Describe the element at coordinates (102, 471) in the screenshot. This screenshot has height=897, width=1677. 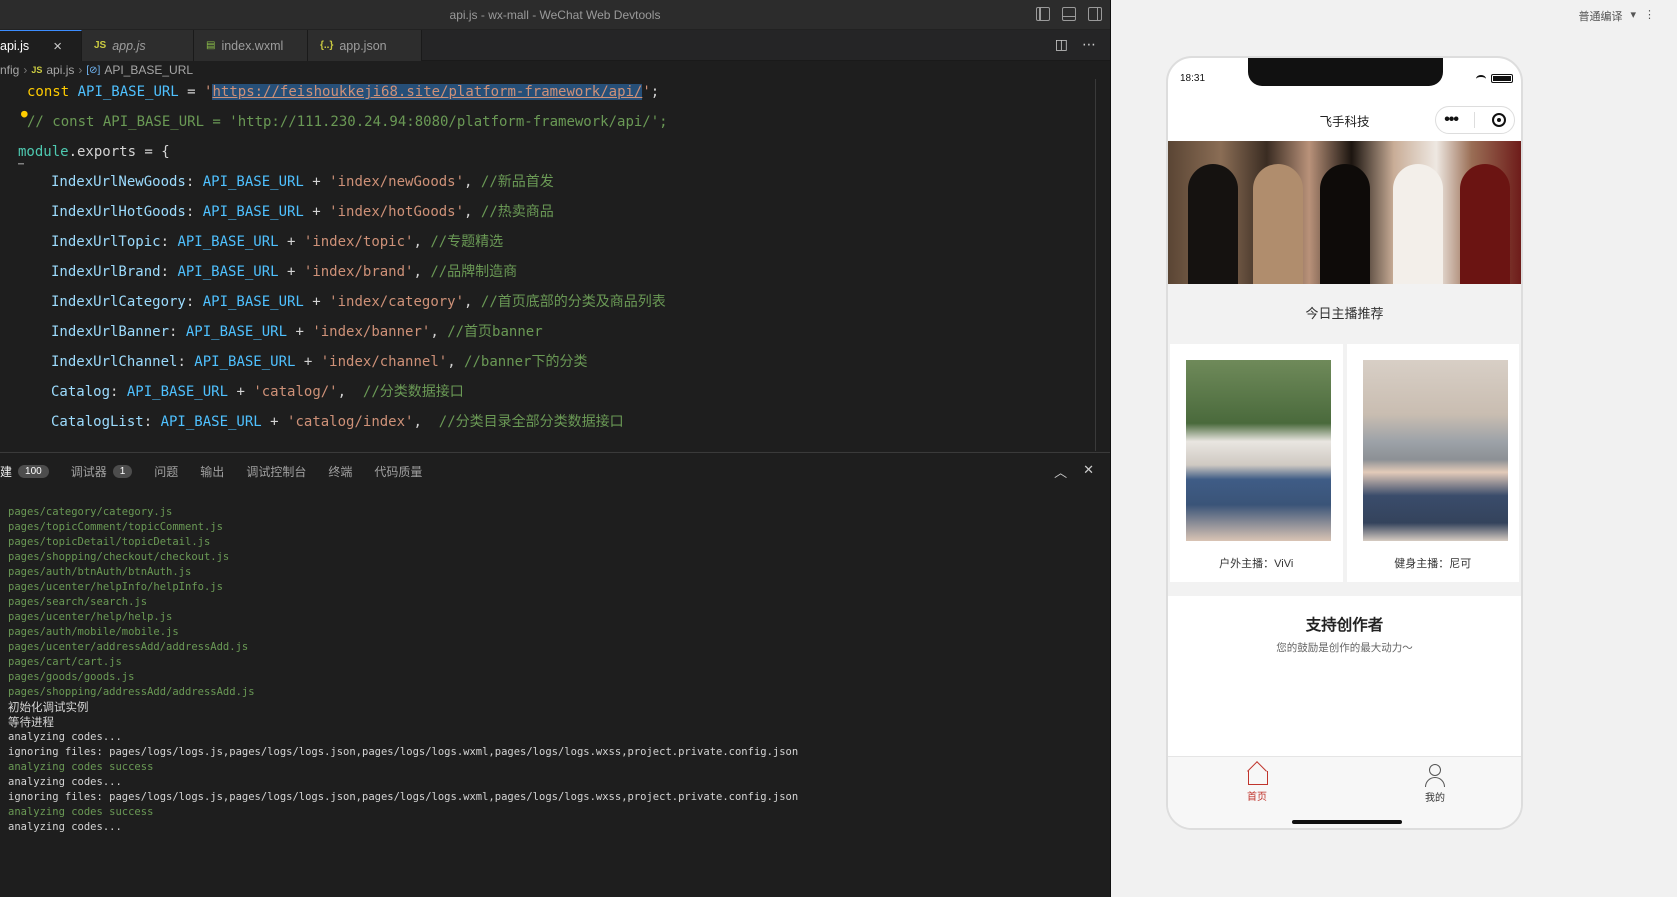
I see `tab-debugger: 调试器 1` at that location.